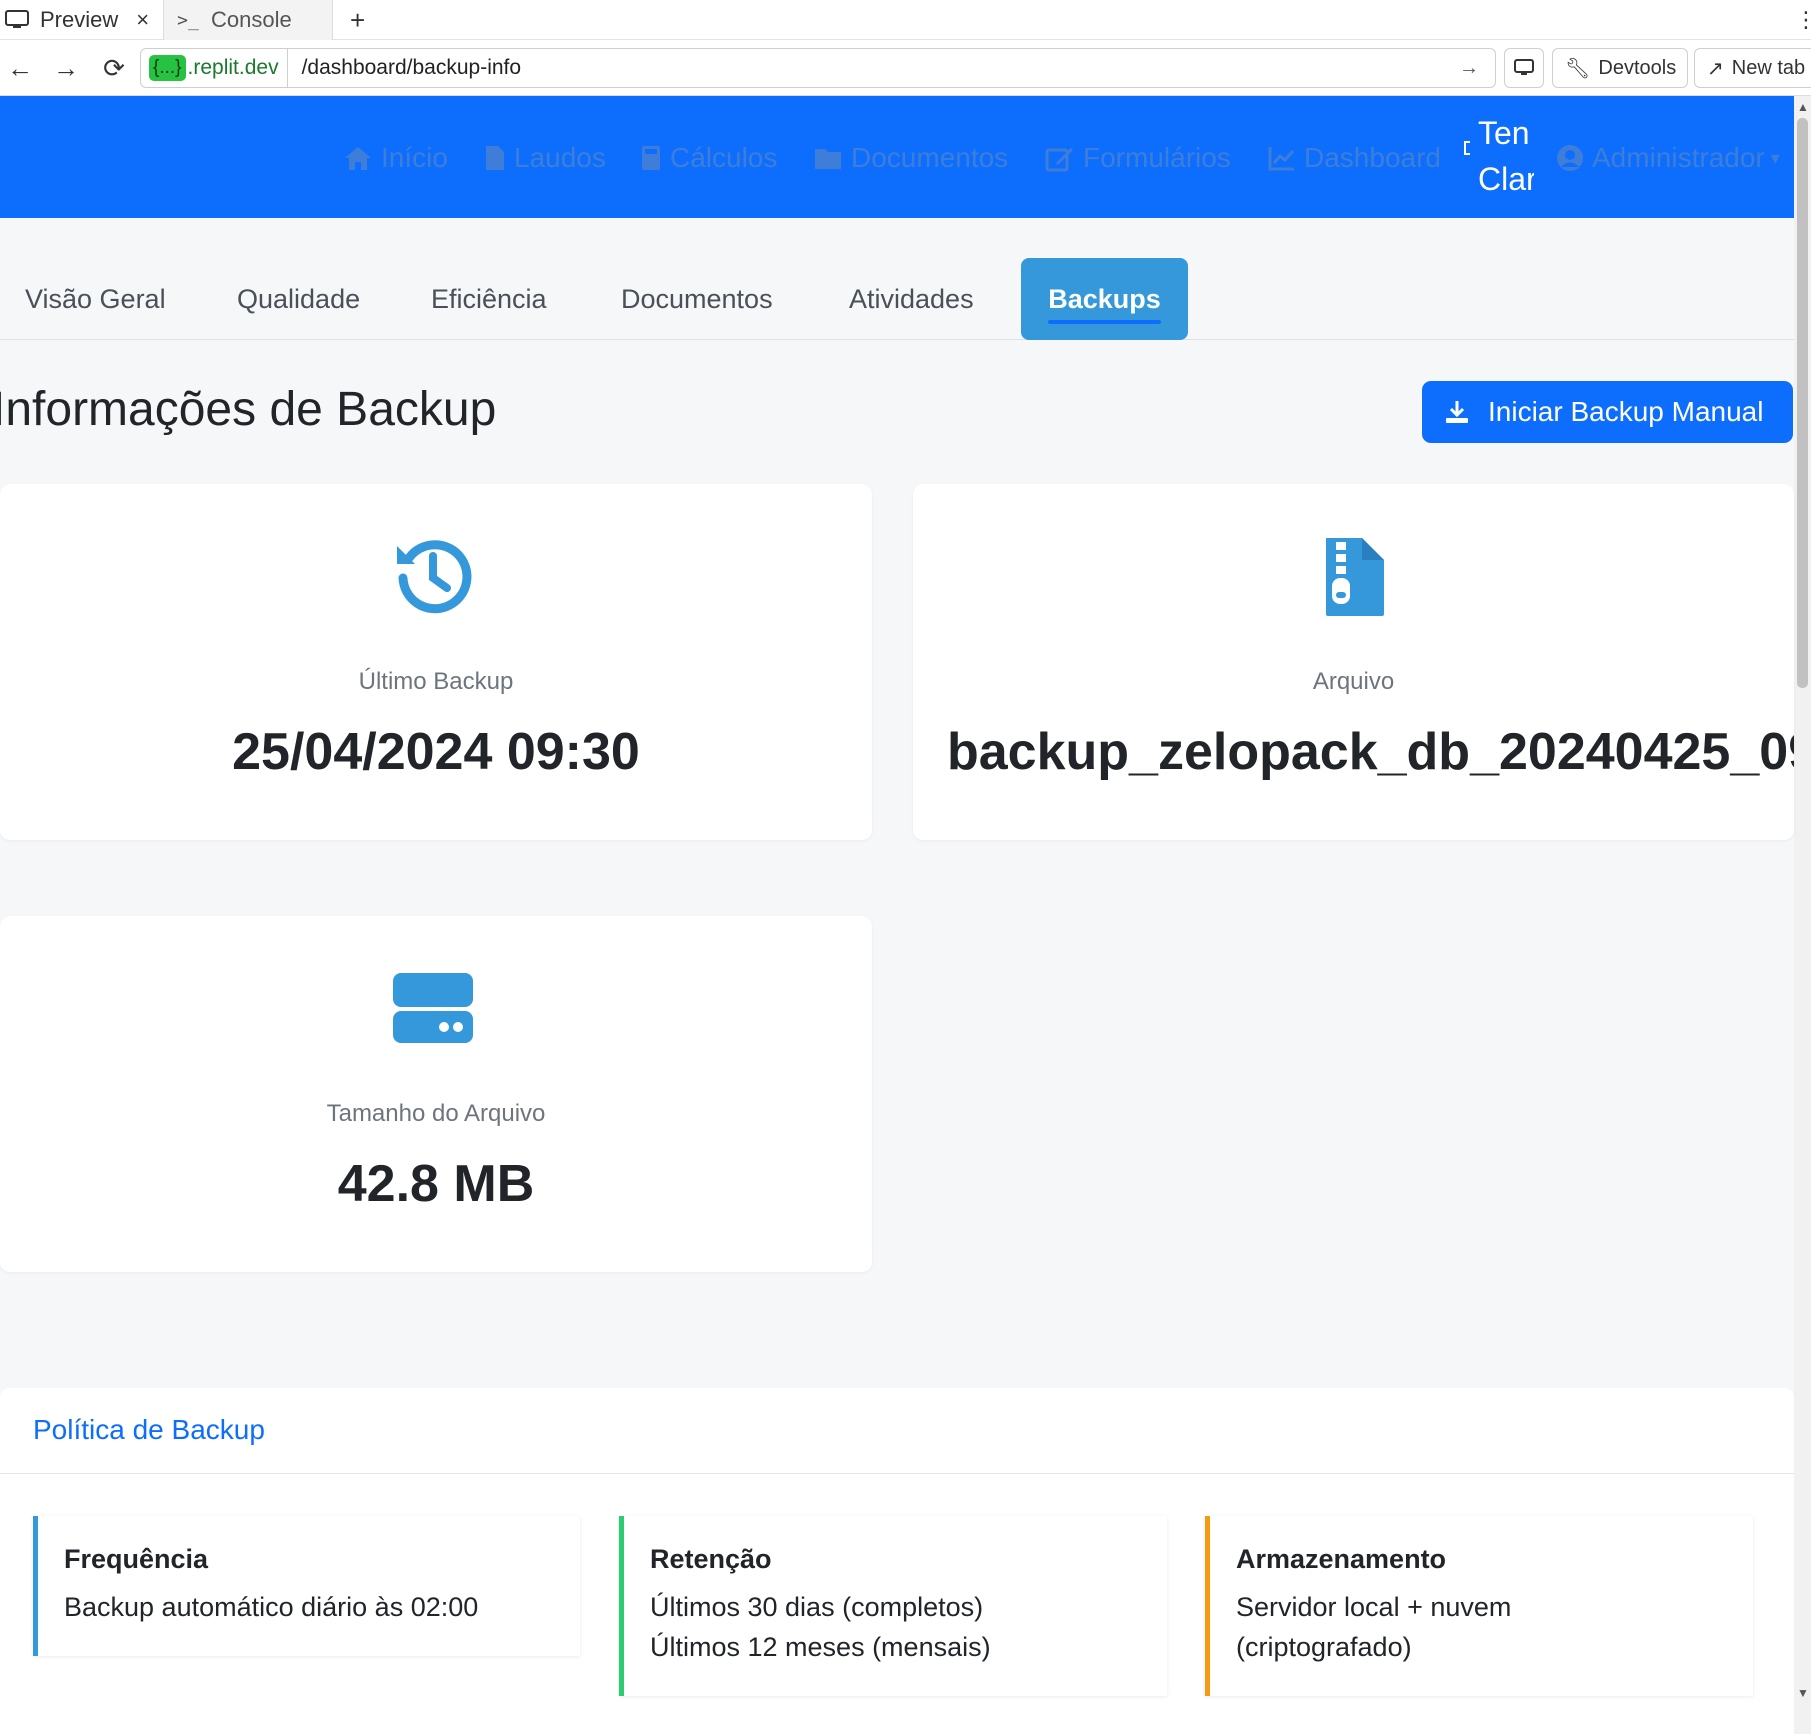  Describe the element at coordinates (1715, 68) in the screenshot. I see `external-link-icon: ↗` at that location.